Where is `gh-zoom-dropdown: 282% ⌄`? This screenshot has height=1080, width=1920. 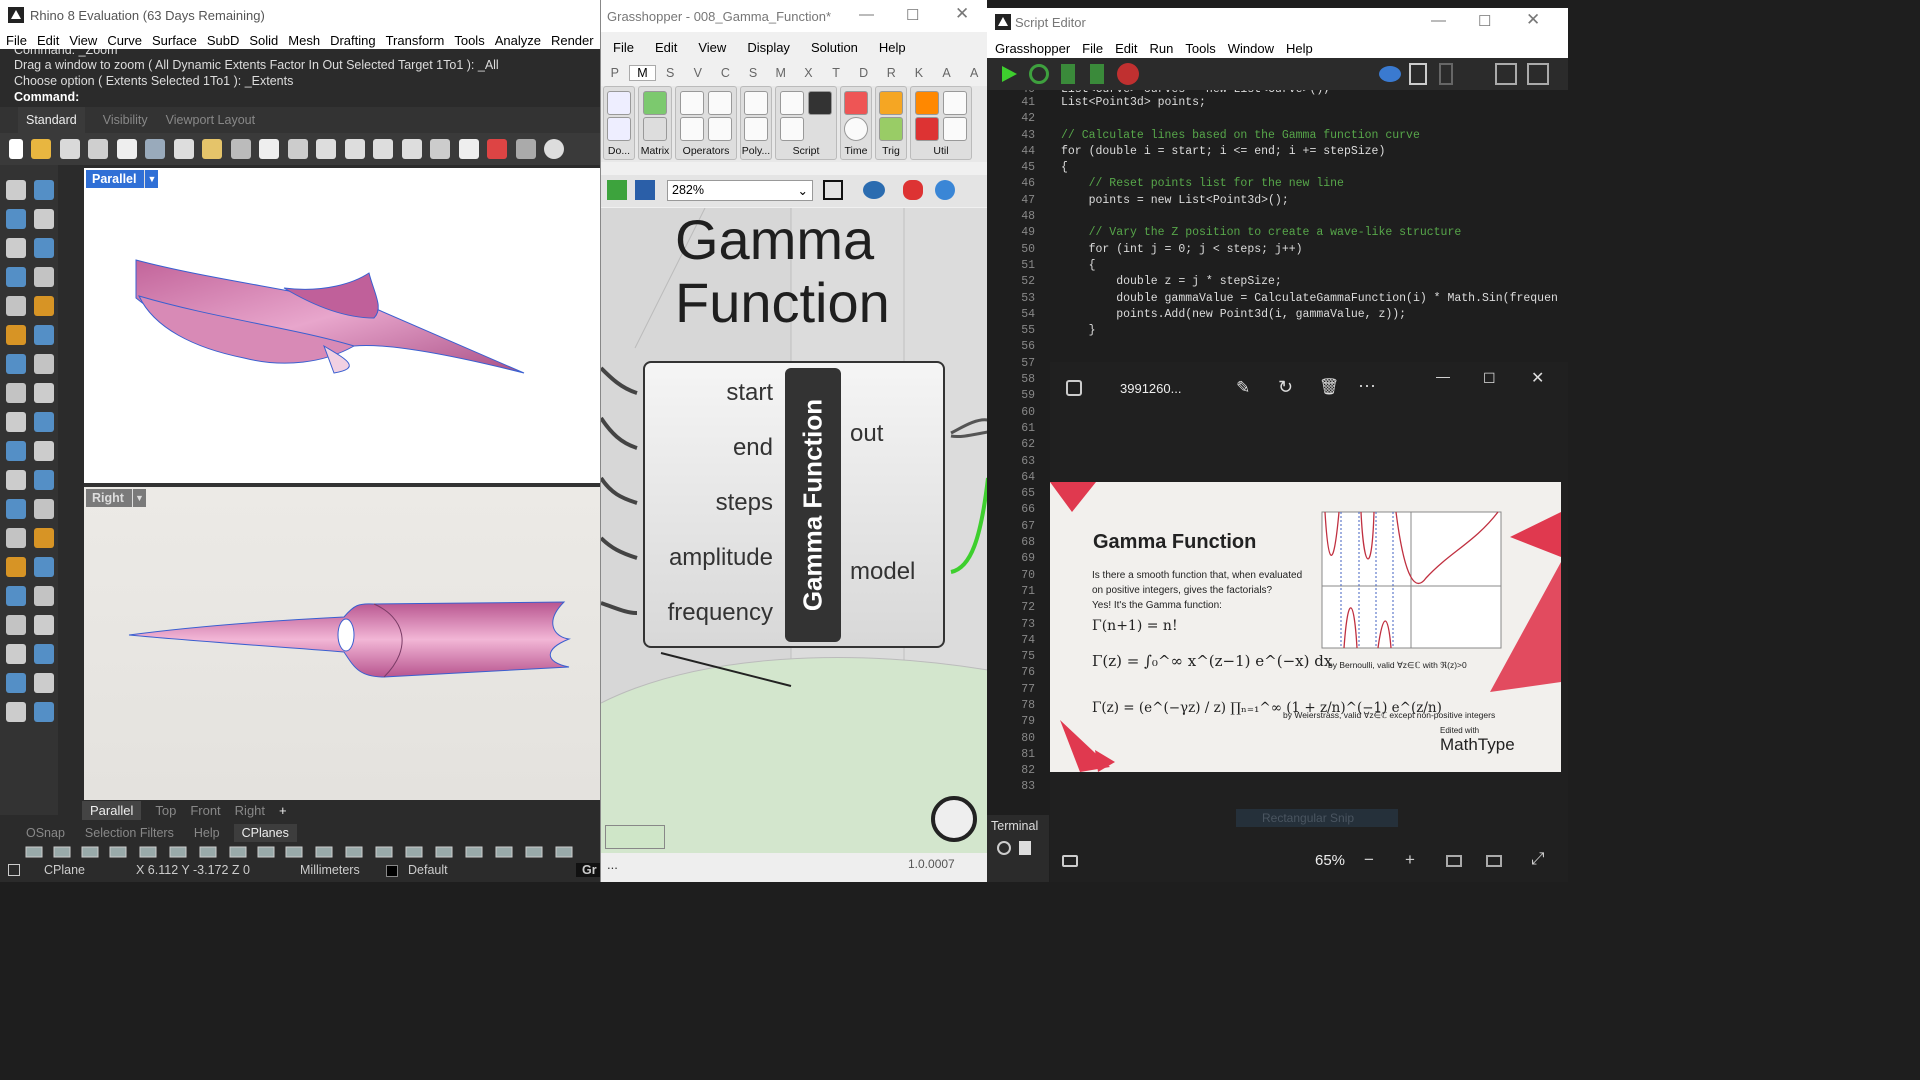 gh-zoom-dropdown: 282% ⌄ is located at coordinates (740, 190).